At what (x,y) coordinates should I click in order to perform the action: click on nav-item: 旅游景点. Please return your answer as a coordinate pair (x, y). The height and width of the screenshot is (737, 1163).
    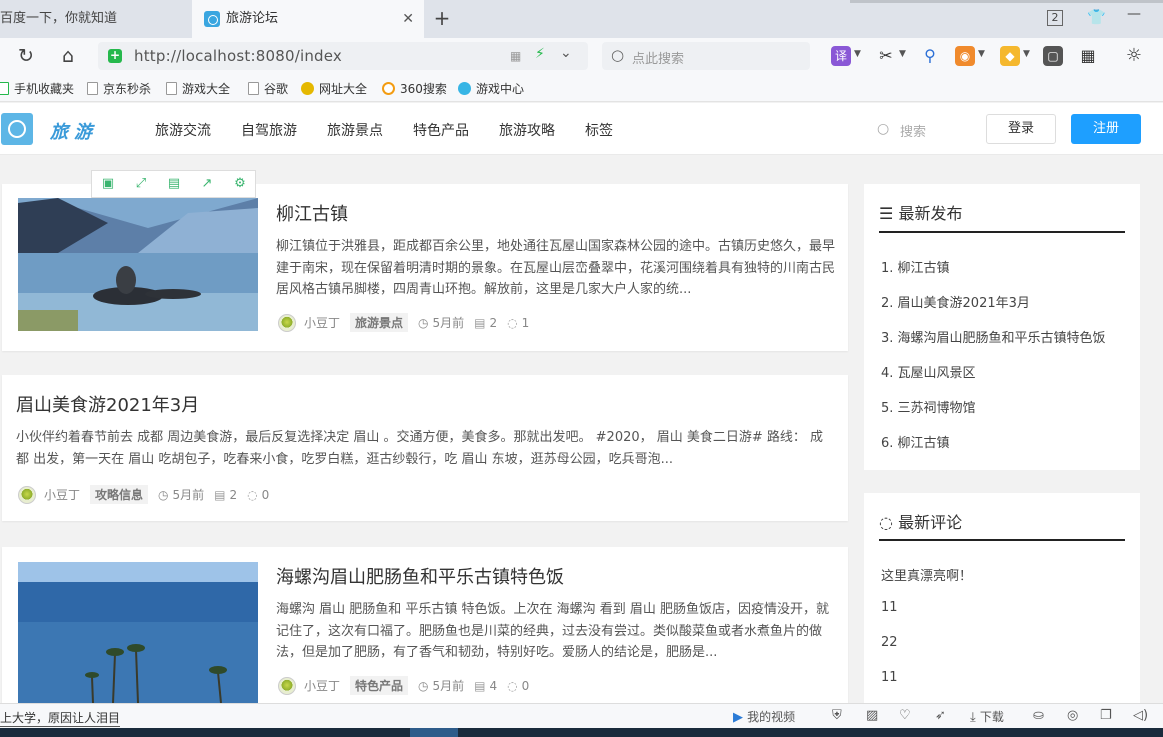
    Looking at the image, I should click on (355, 130).